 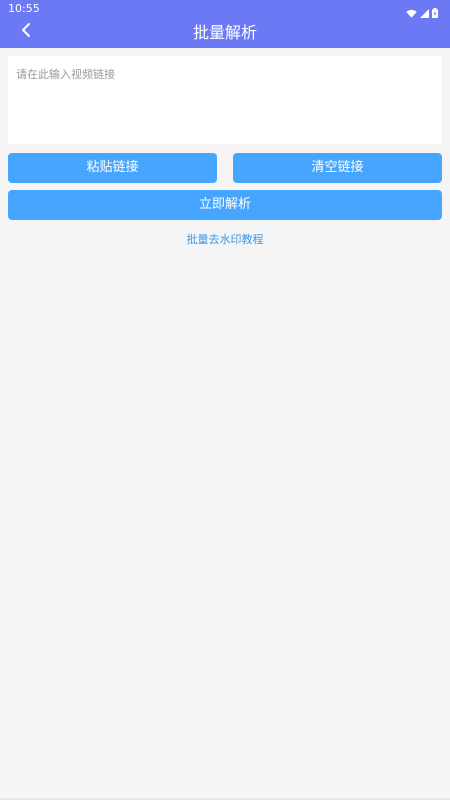 What do you see at coordinates (225, 100) in the screenshot?
I see `video-link-input` at bounding box center [225, 100].